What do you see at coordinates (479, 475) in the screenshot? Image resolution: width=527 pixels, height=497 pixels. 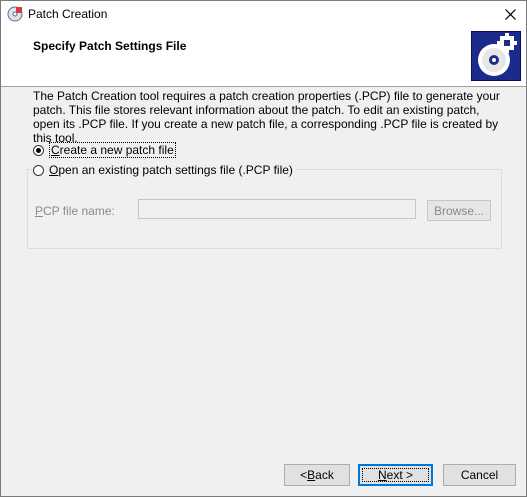 I see `cancel-button: Cancel` at bounding box center [479, 475].